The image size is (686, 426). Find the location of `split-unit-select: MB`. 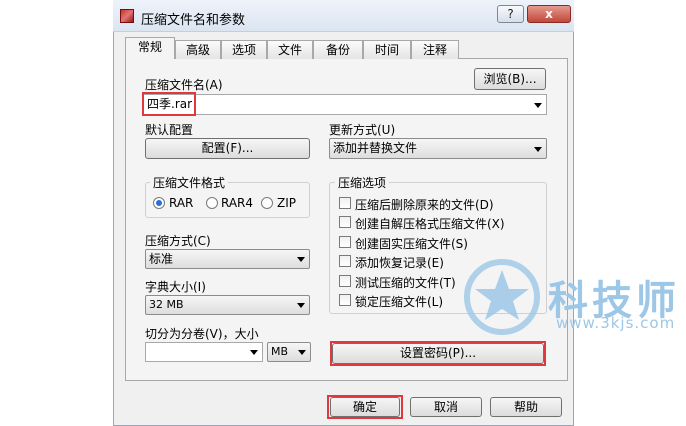

split-unit-select: MB is located at coordinates (289, 352).